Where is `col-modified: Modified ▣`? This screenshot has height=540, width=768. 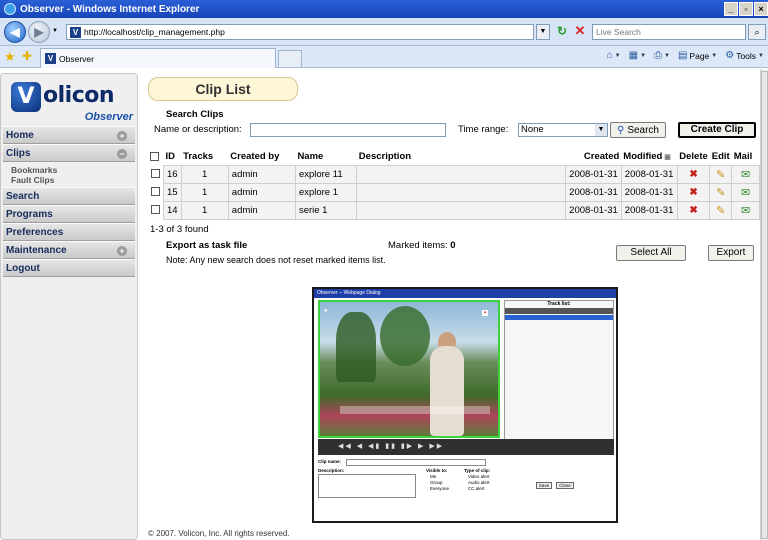
col-modified: Modified ▣ is located at coordinates (649, 157).